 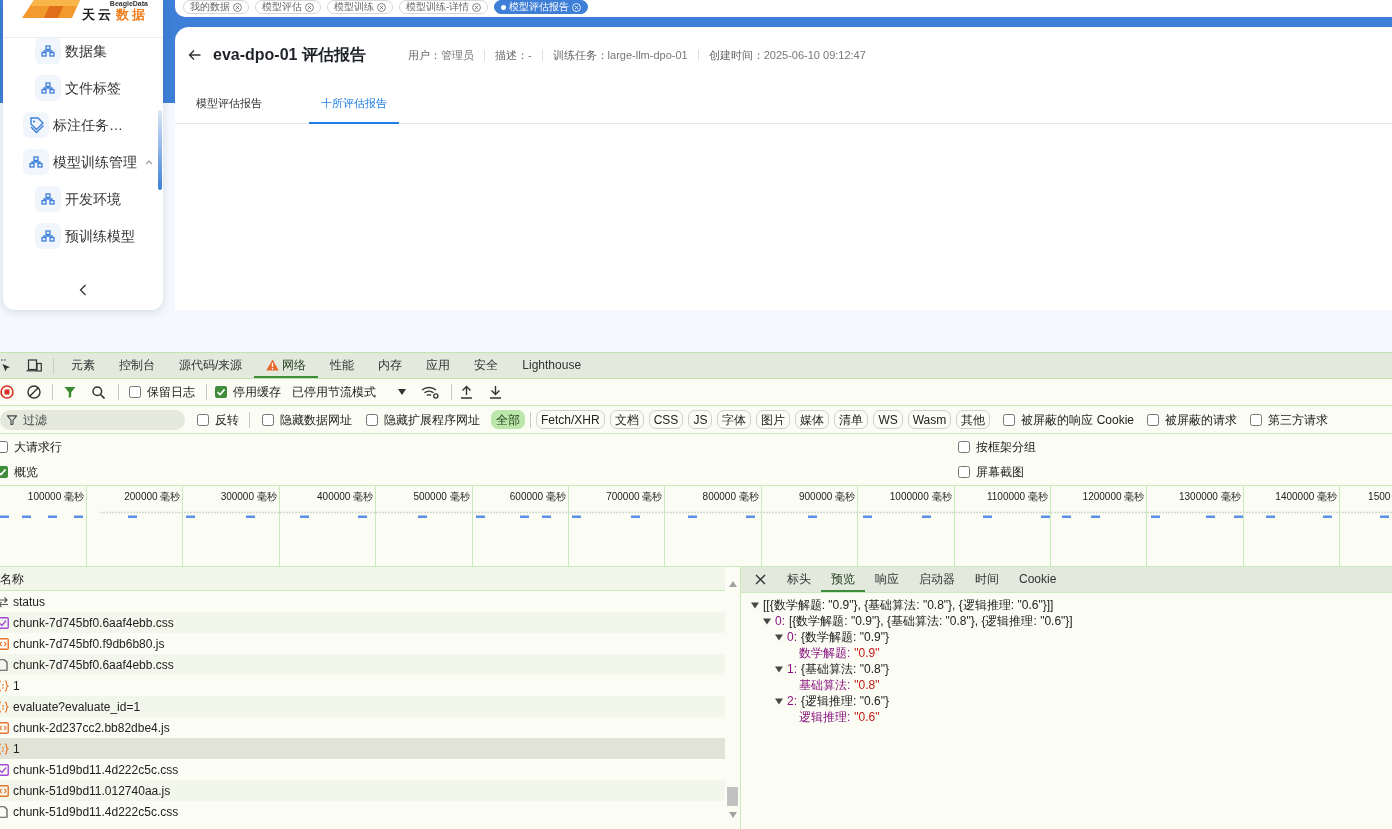 What do you see at coordinates (760, 579) in the screenshot?
I see `close-icon` at bounding box center [760, 579].